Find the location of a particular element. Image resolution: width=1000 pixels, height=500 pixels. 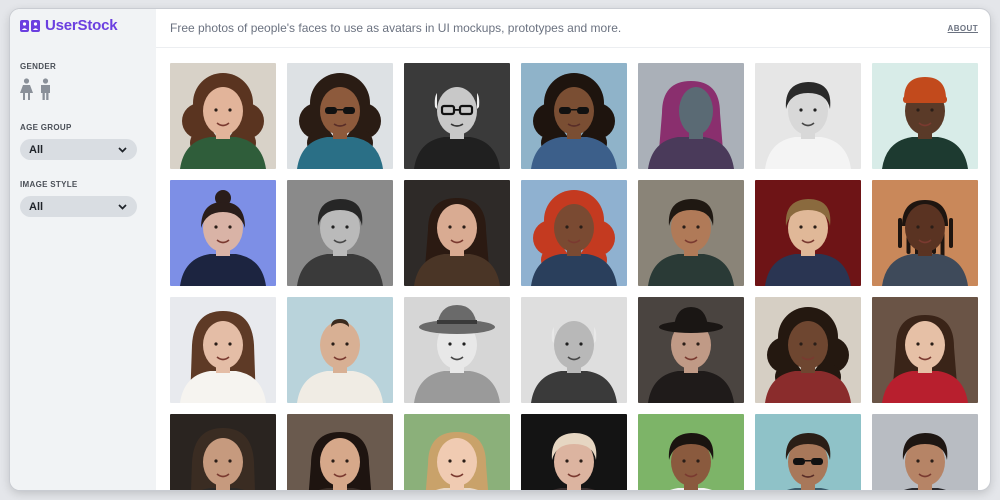

app-name: UserStock is located at coordinates (81, 25).